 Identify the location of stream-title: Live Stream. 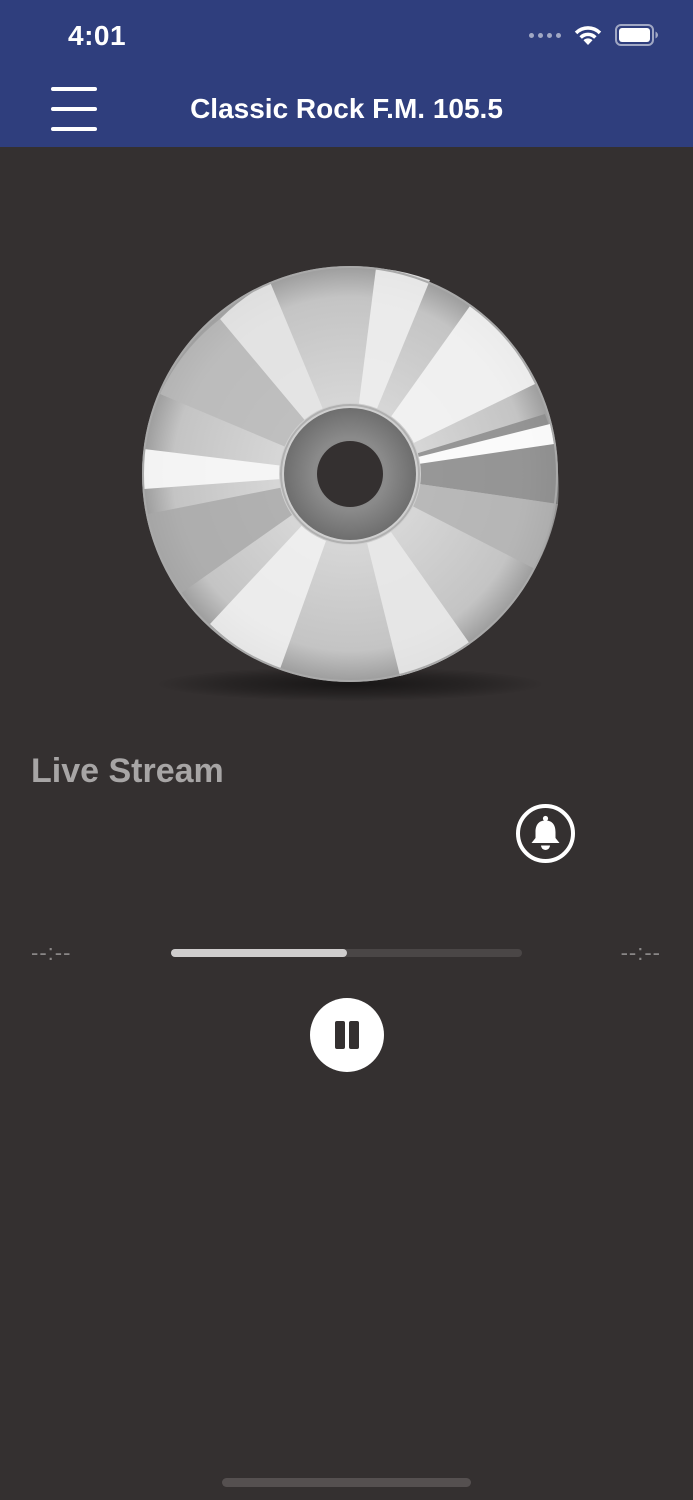
(127, 771).